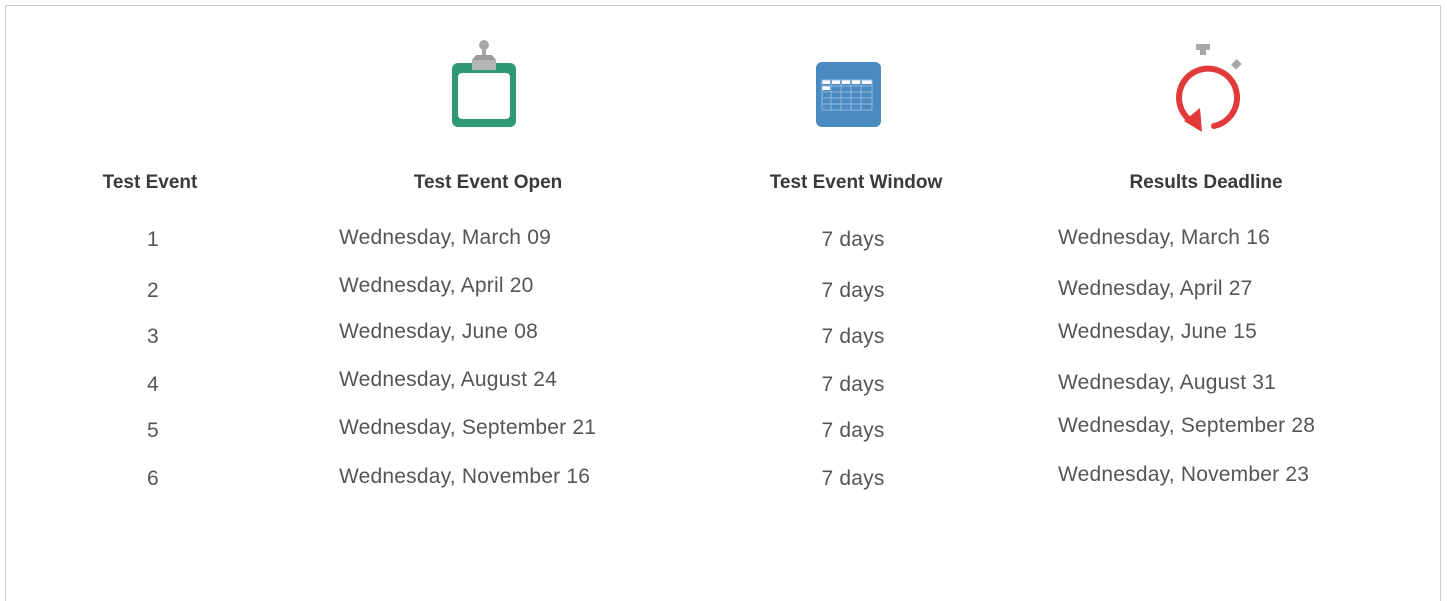  Describe the element at coordinates (856, 182) in the screenshot. I see `header-test-event-window: Test Event Window` at that location.